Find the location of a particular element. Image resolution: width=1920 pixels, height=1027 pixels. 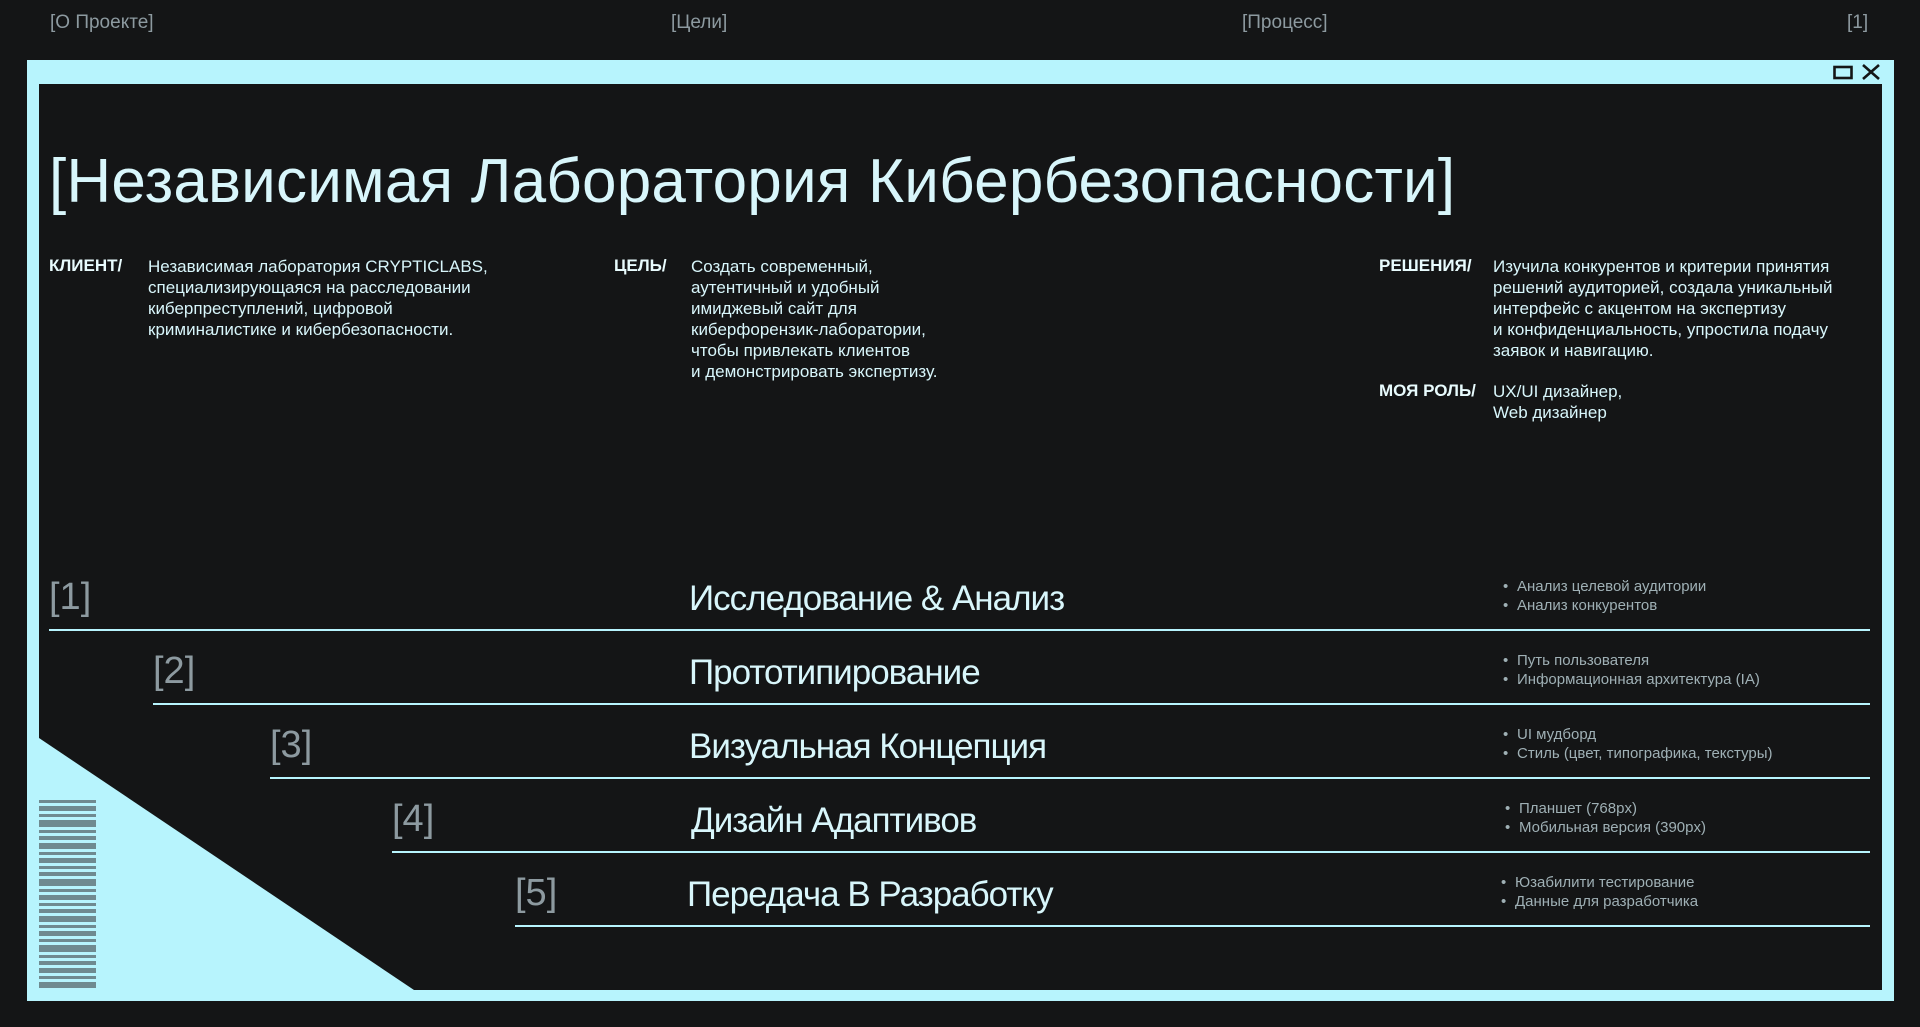

step-title: Визуальная Концепция is located at coordinates (868, 746).